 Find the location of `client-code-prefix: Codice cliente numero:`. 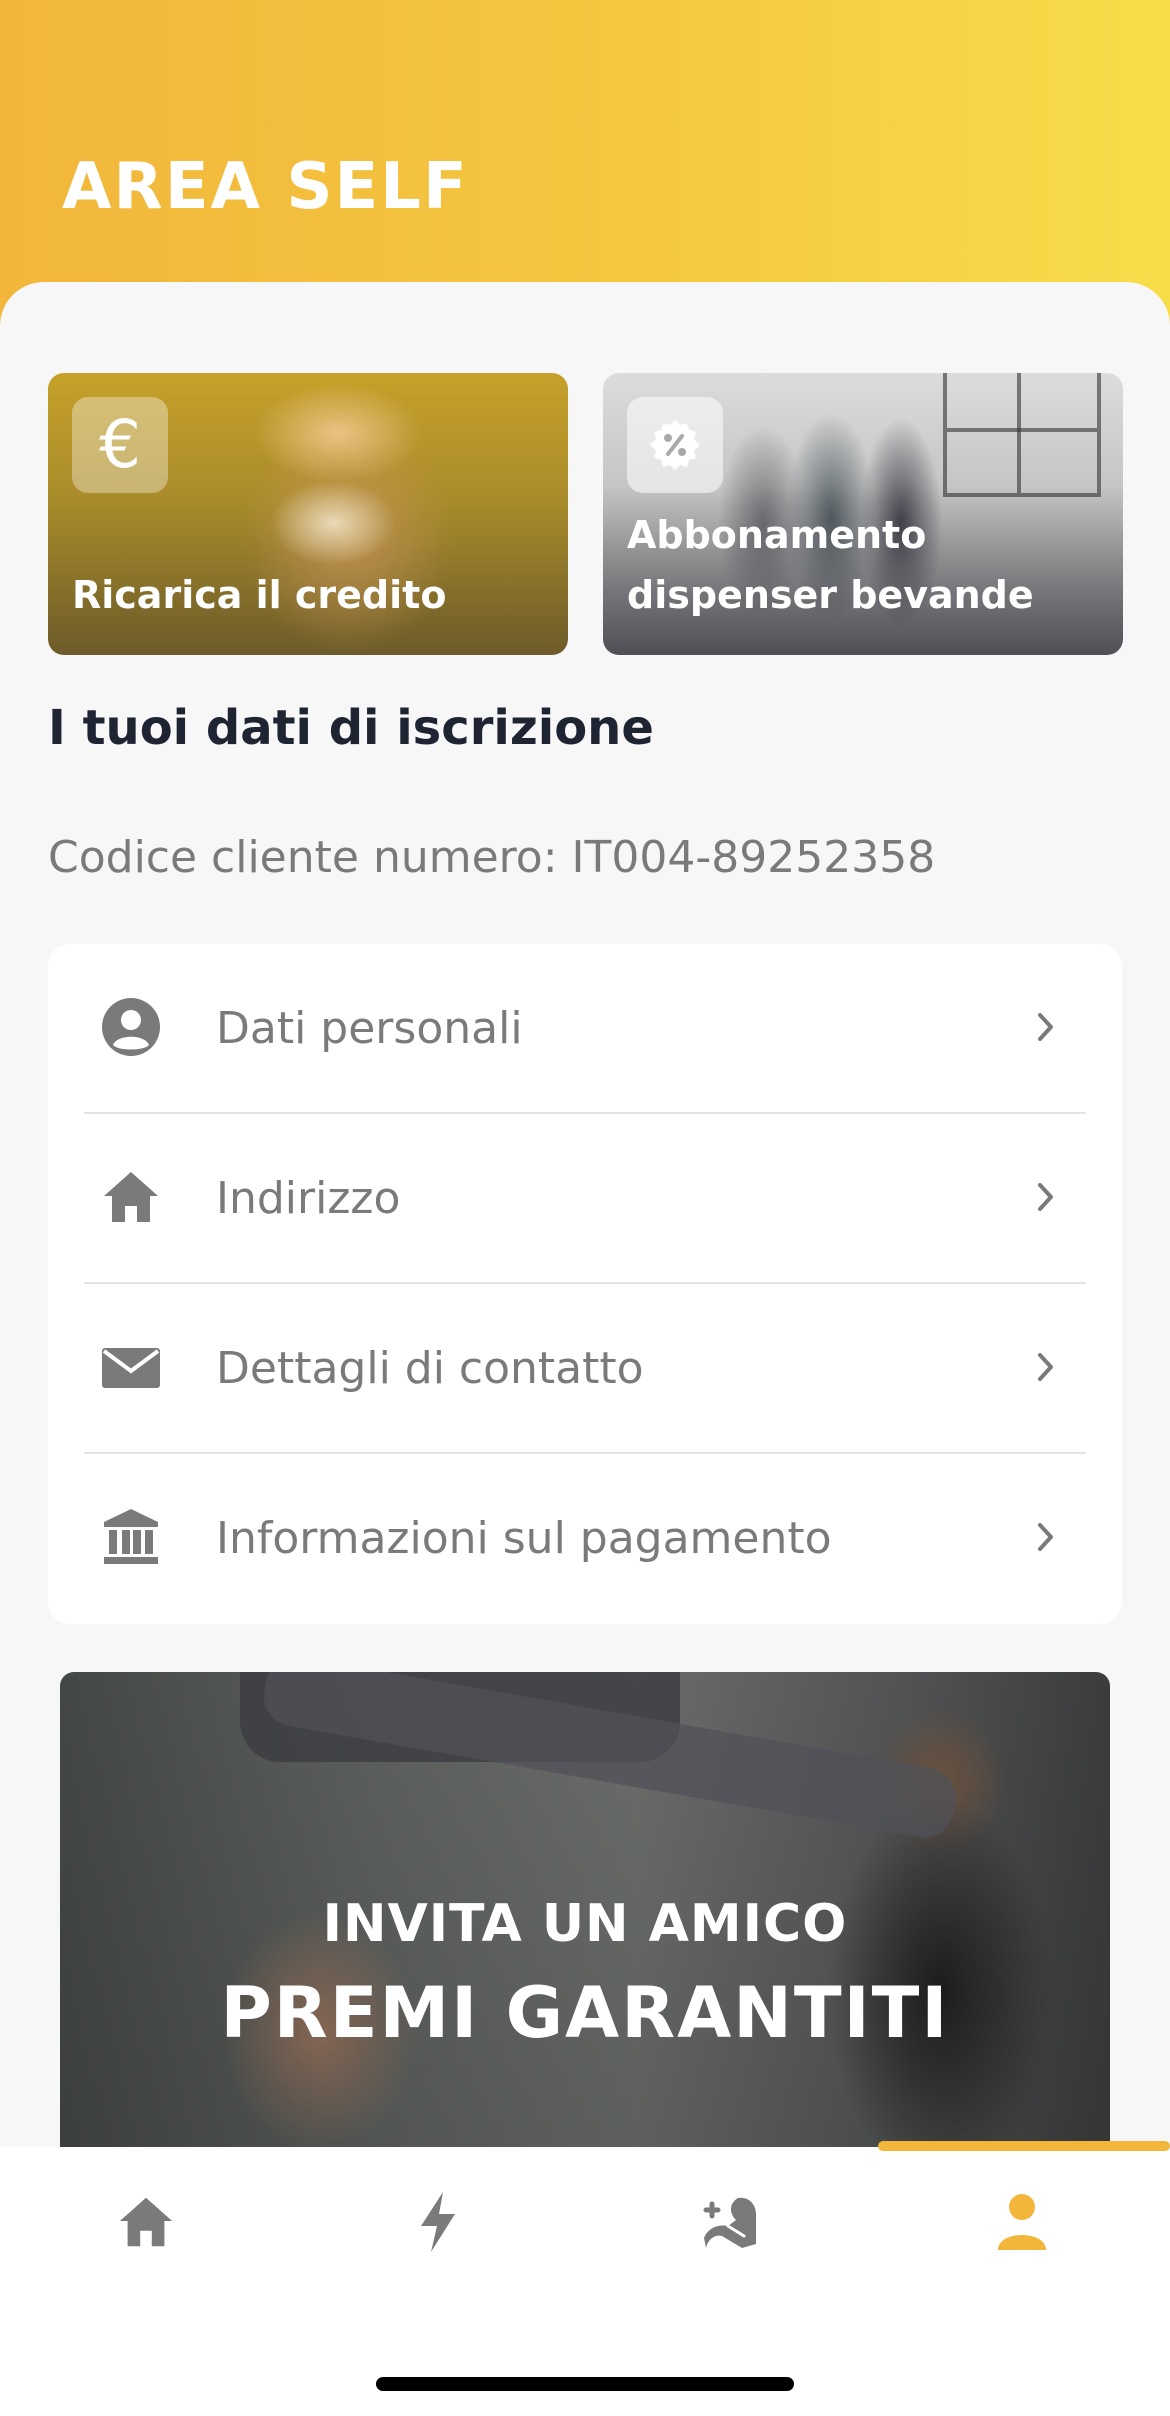

client-code-prefix: Codice cliente numero: is located at coordinates (303, 857).